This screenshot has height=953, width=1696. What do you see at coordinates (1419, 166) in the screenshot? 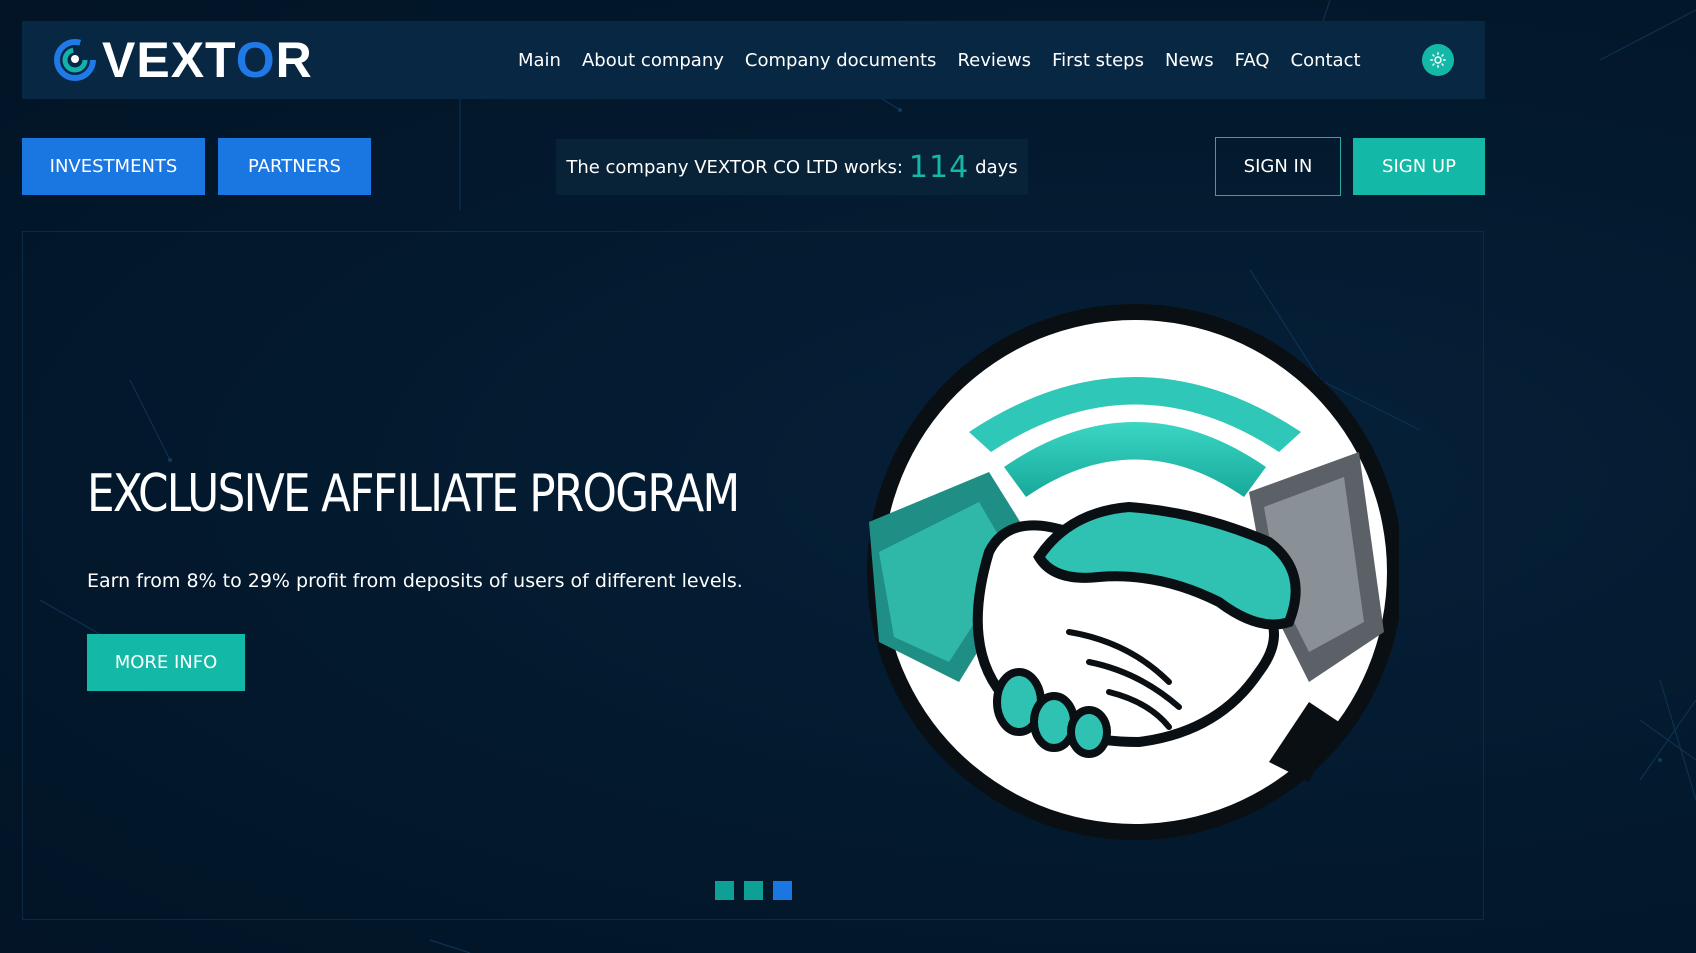
I see `sign-up-button: SIGN UP` at bounding box center [1419, 166].